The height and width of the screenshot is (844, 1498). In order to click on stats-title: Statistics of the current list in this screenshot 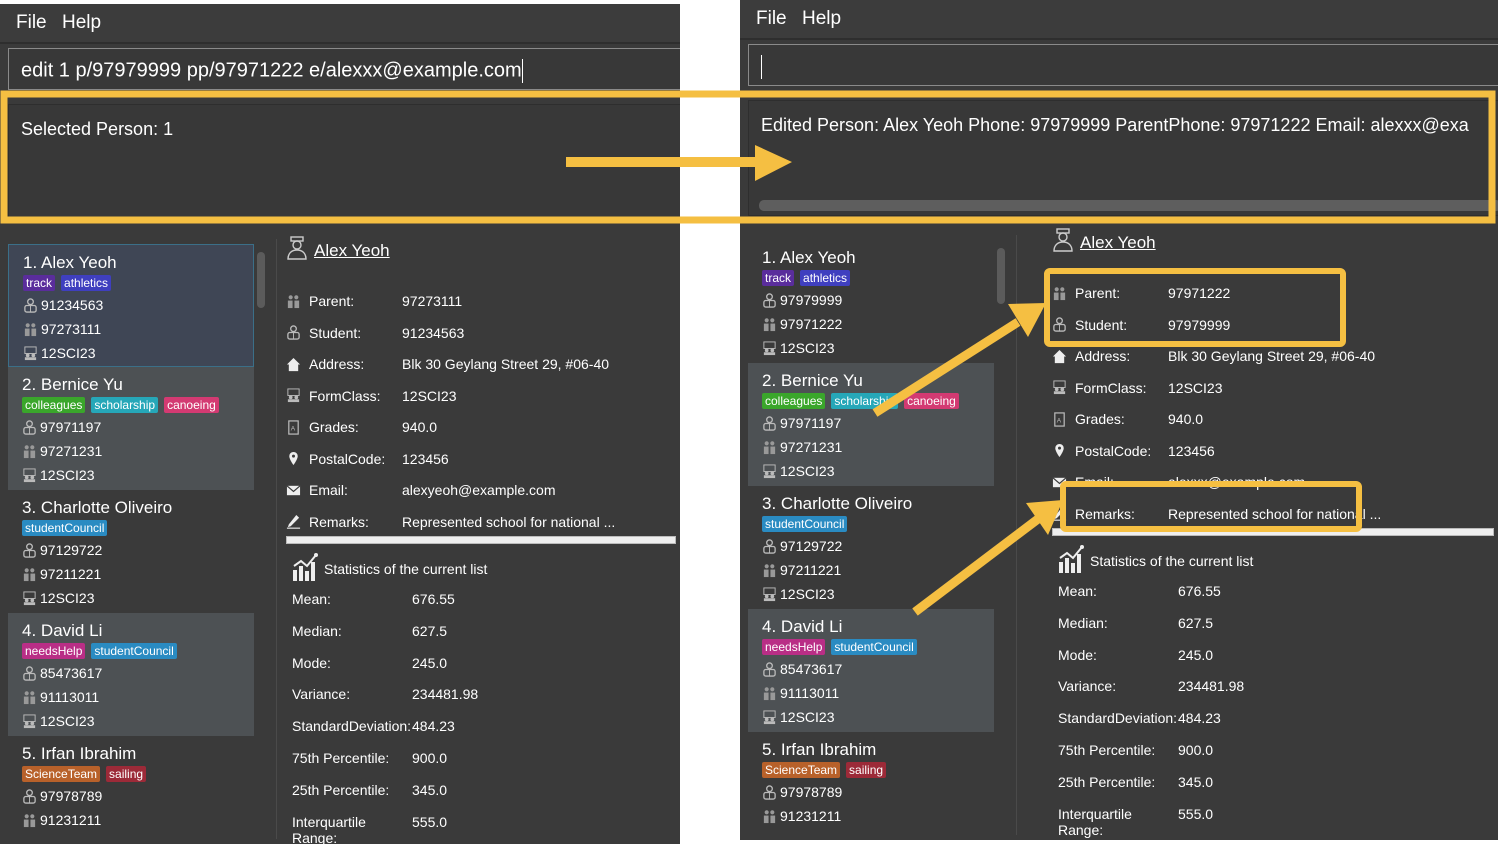, I will do `click(1154, 560)`.